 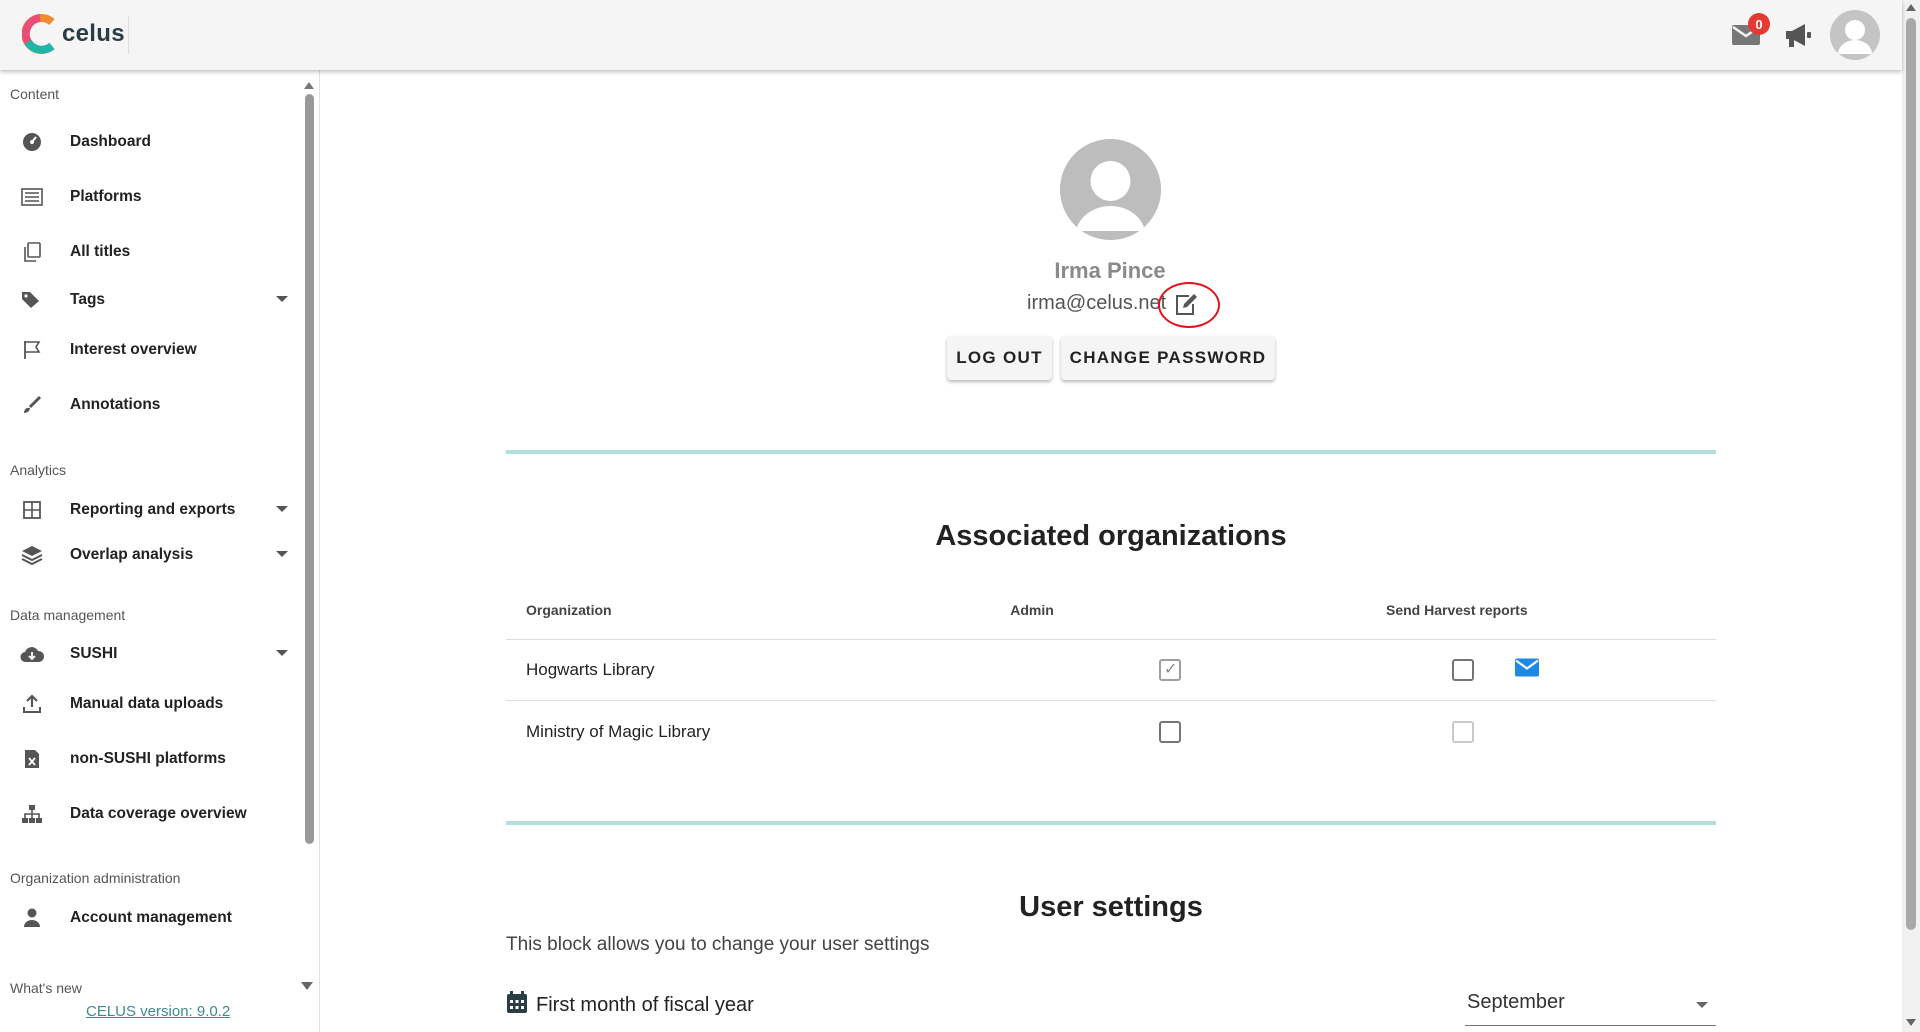 I want to click on version-link: CELUS version: 9.0.2, so click(x=158, y=1011).